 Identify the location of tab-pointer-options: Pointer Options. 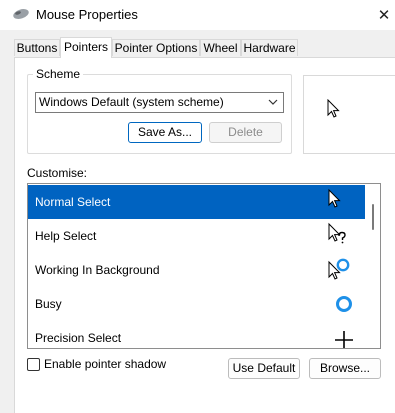
(156, 47).